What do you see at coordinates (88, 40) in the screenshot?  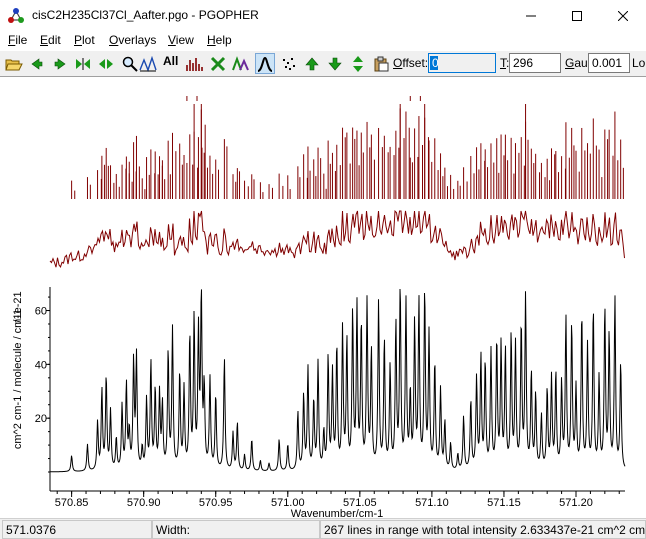 I see `menu-plot-label: lot` at bounding box center [88, 40].